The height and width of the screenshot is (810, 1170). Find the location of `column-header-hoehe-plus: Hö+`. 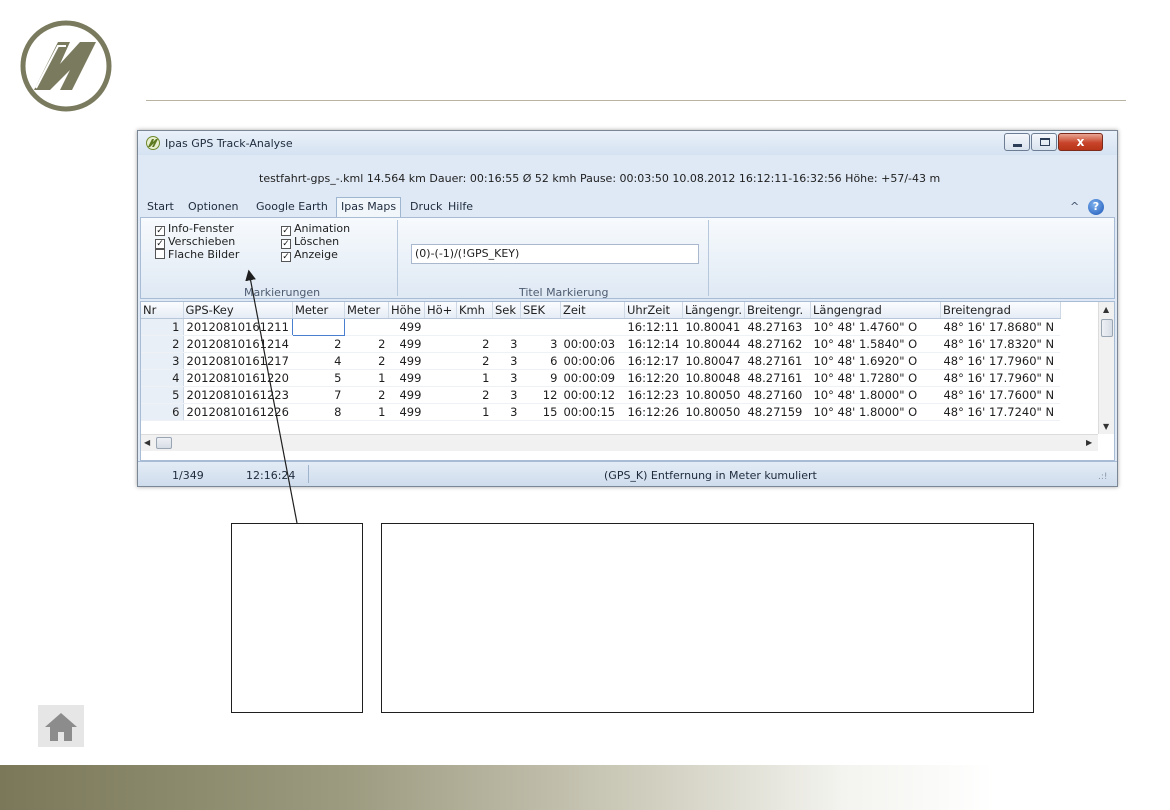

column-header-hoehe-plus: Hö+ is located at coordinates (440, 310).